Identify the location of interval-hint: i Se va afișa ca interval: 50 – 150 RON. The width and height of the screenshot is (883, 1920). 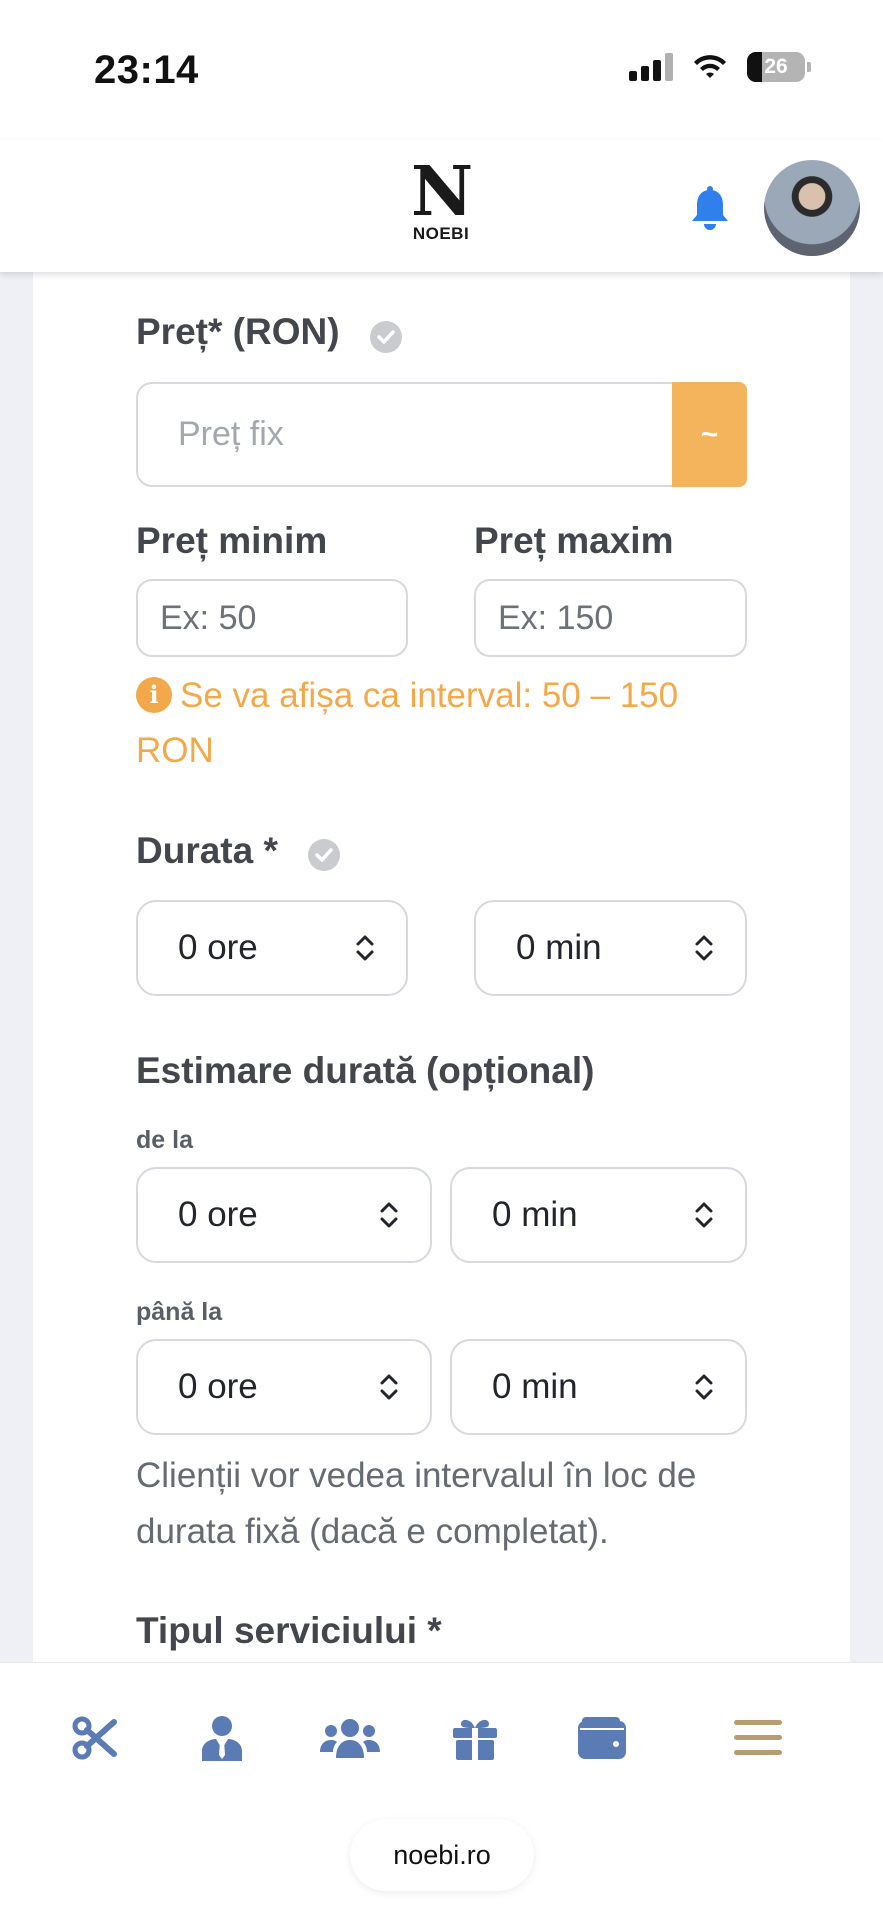
(436, 723).